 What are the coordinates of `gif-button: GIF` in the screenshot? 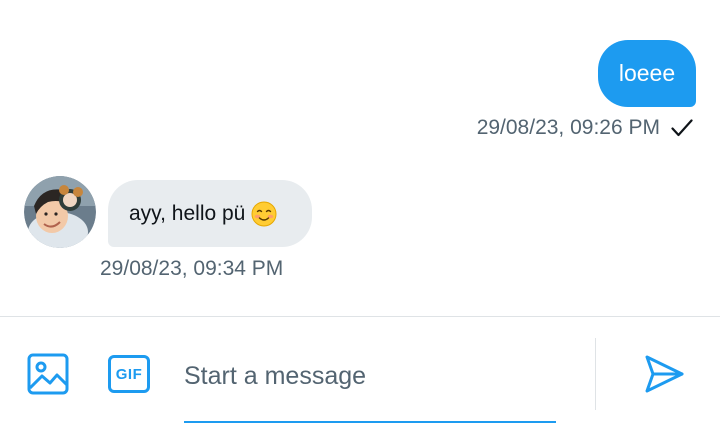 It's located at (129, 374).